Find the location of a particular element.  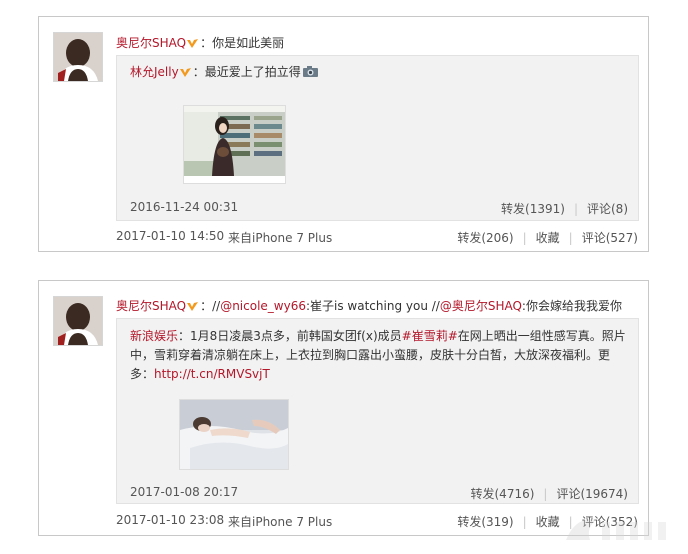

camera-emoji-icon is located at coordinates (310, 71).